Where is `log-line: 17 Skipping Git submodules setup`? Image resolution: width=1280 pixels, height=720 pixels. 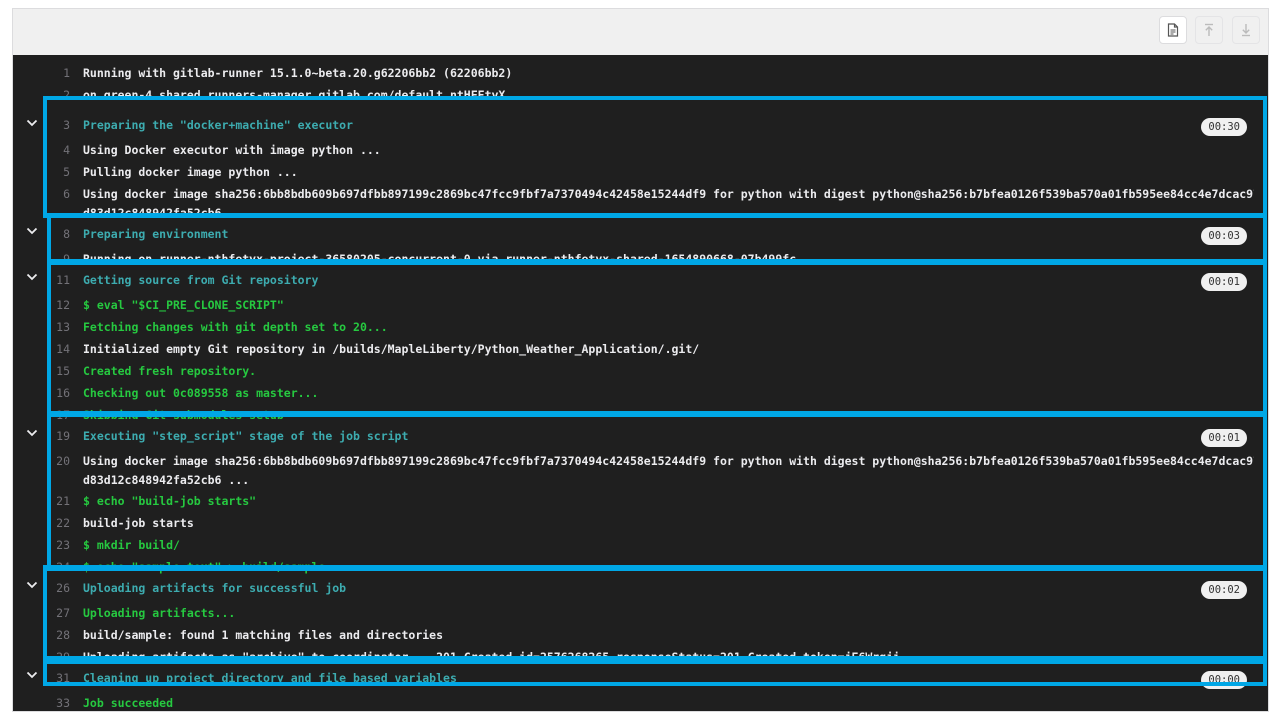
log-line: 17 Skipping Git submodules setup is located at coordinates (640, 412).